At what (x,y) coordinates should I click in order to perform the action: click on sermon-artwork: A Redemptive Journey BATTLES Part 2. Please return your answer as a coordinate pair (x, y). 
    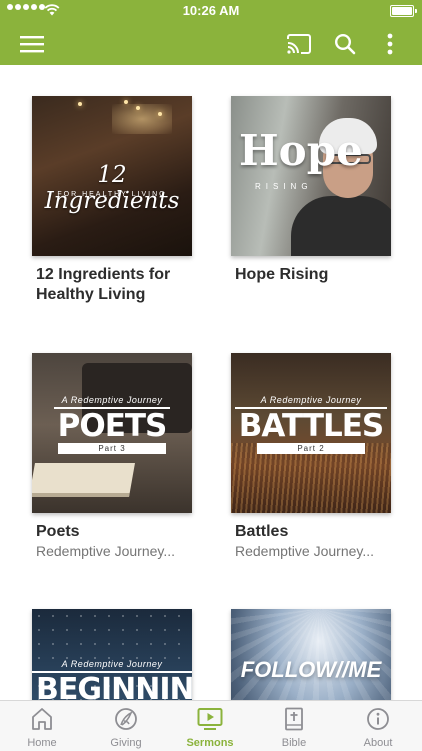
    Looking at the image, I should click on (311, 433).